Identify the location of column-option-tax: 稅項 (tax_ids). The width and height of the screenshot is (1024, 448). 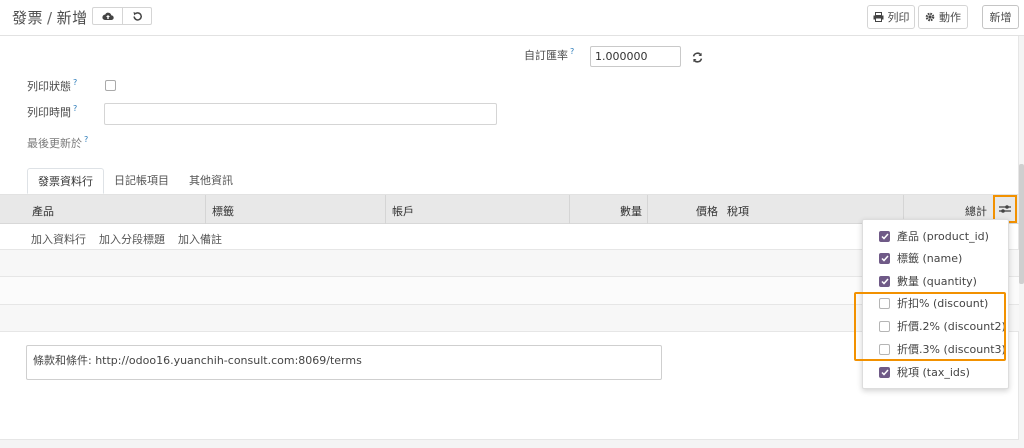
(924, 372).